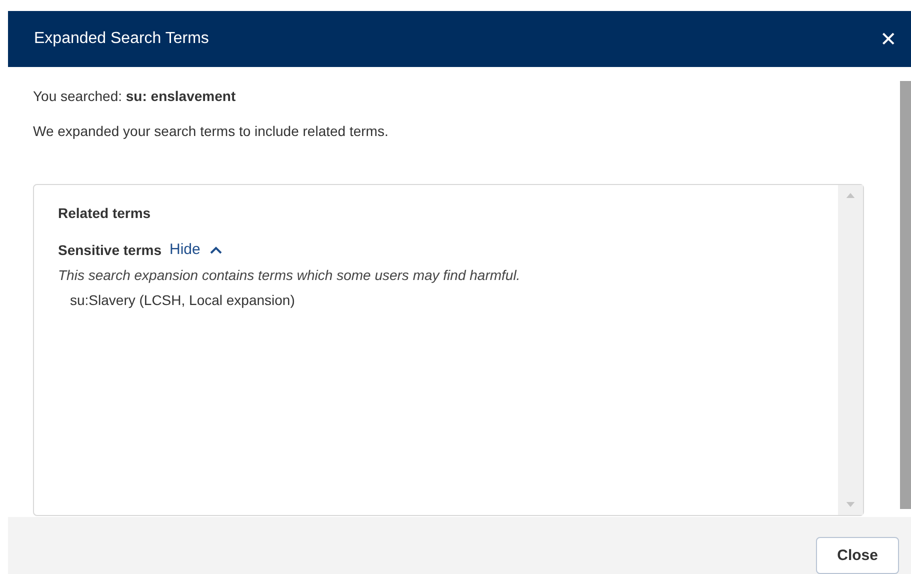  I want to click on chevron-icon, so click(216, 250).